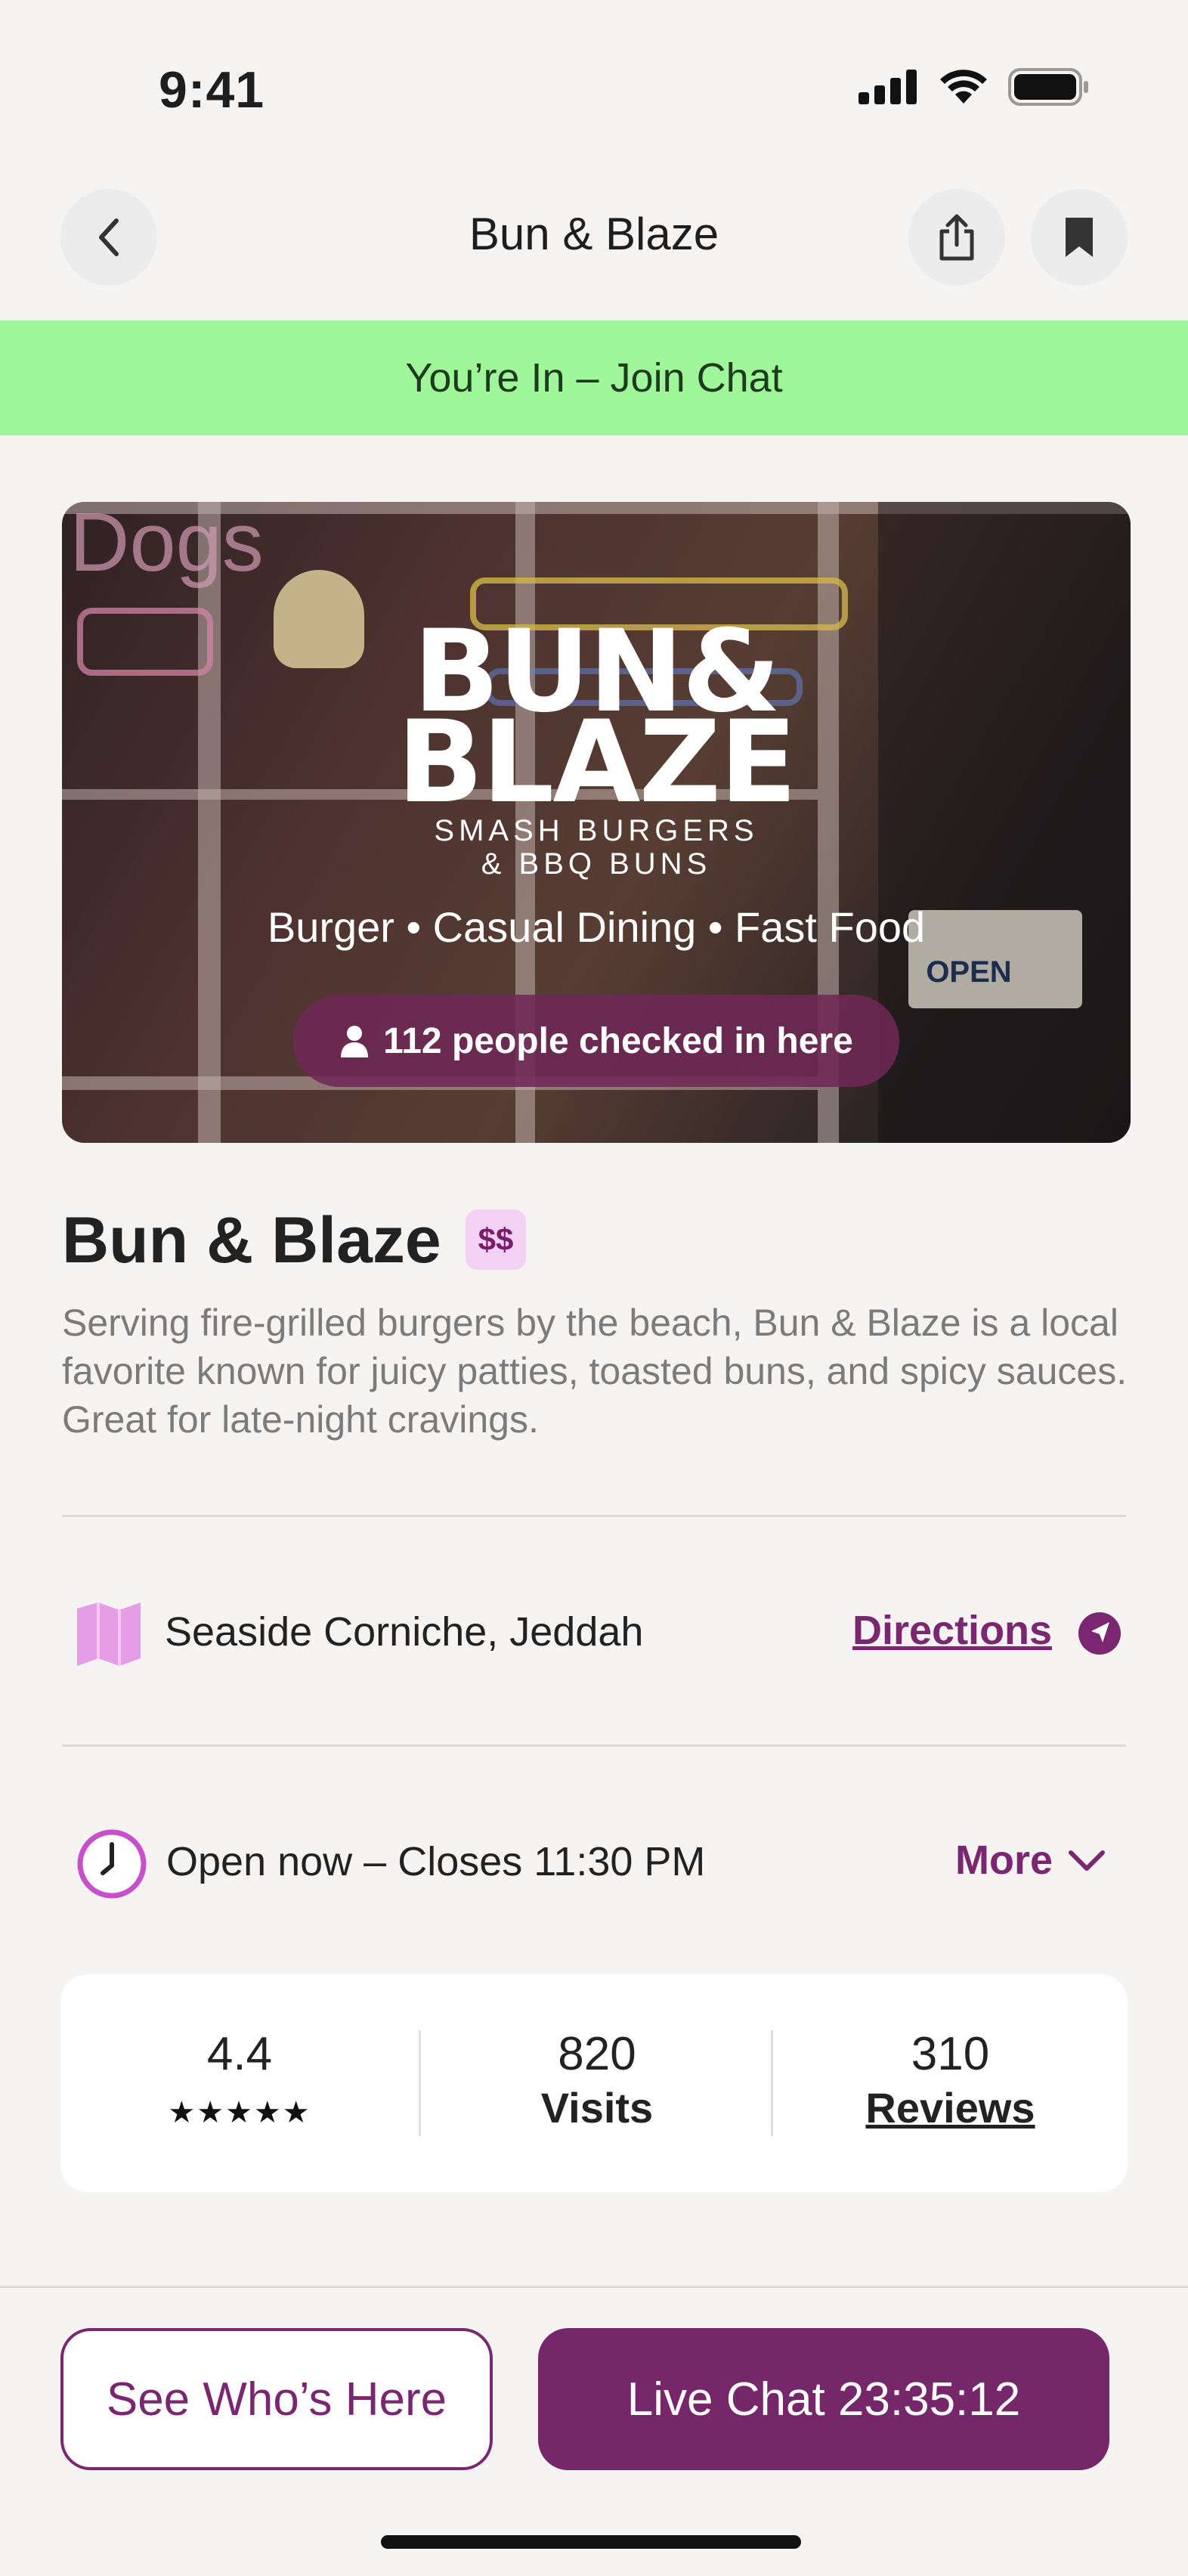  What do you see at coordinates (951, 2054) in the screenshot?
I see `reviews-value: 310` at bounding box center [951, 2054].